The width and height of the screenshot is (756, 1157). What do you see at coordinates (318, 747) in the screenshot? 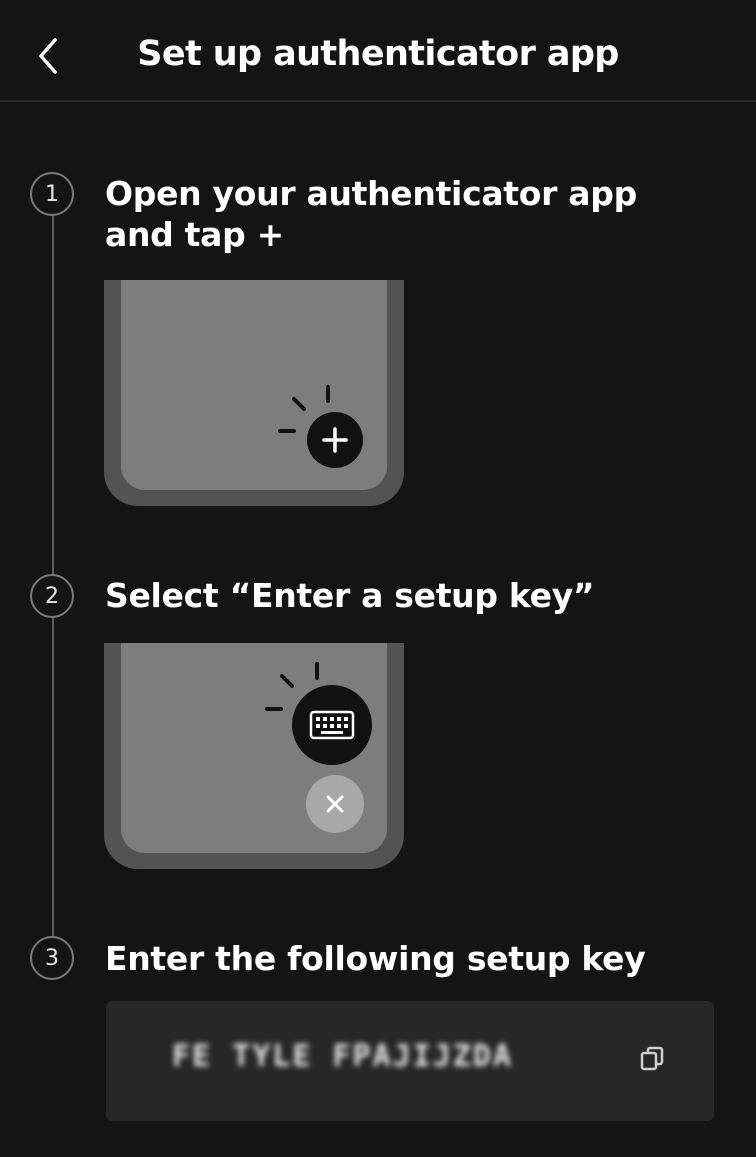
I see `select-setup-key-graphic` at bounding box center [318, 747].